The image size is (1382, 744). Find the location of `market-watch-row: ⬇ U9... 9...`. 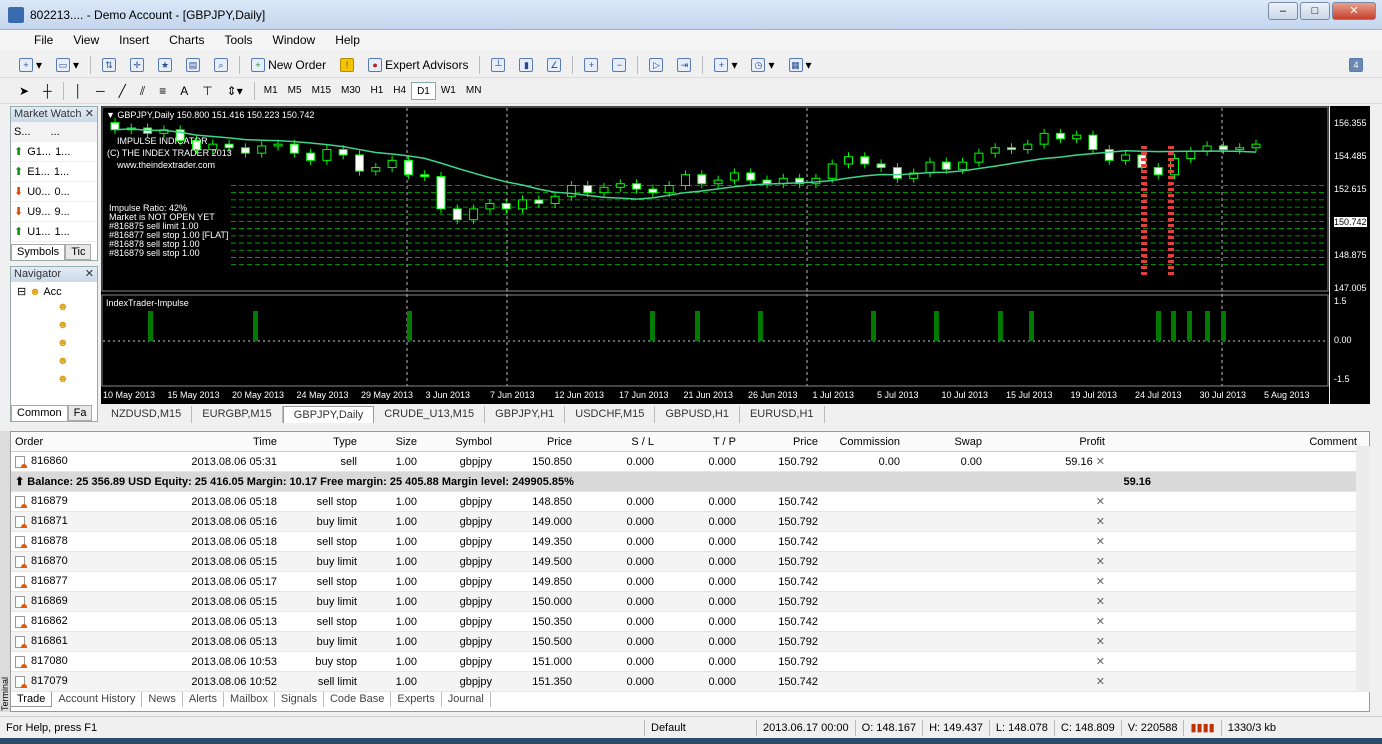

market-watch-row: ⬇ U9... 9... is located at coordinates (54, 212).